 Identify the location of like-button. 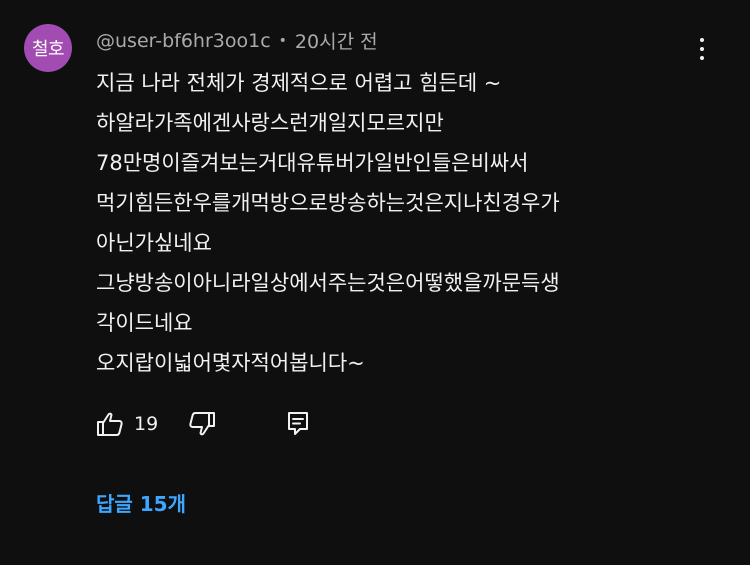
(111, 424).